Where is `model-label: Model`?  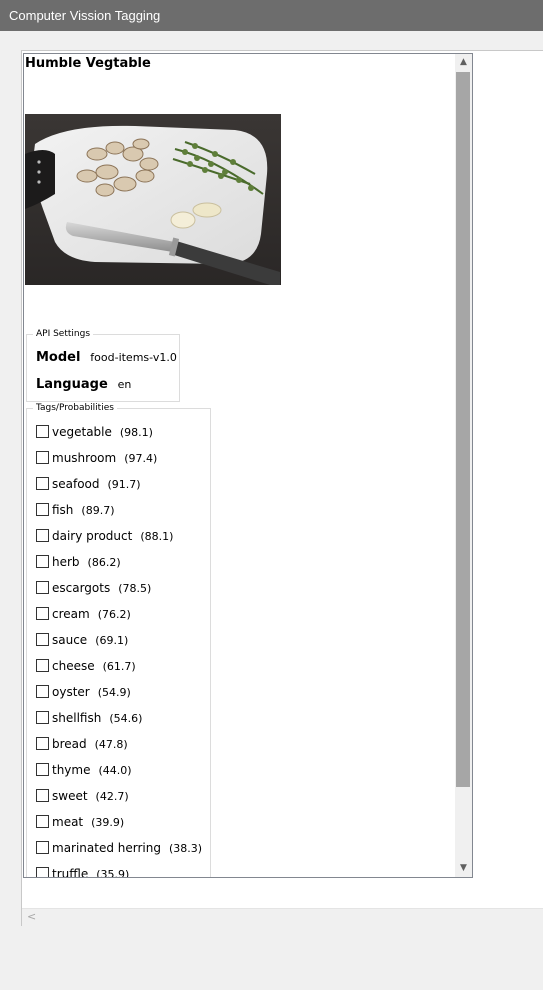
model-label: Model is located at coordinates (58, 357).